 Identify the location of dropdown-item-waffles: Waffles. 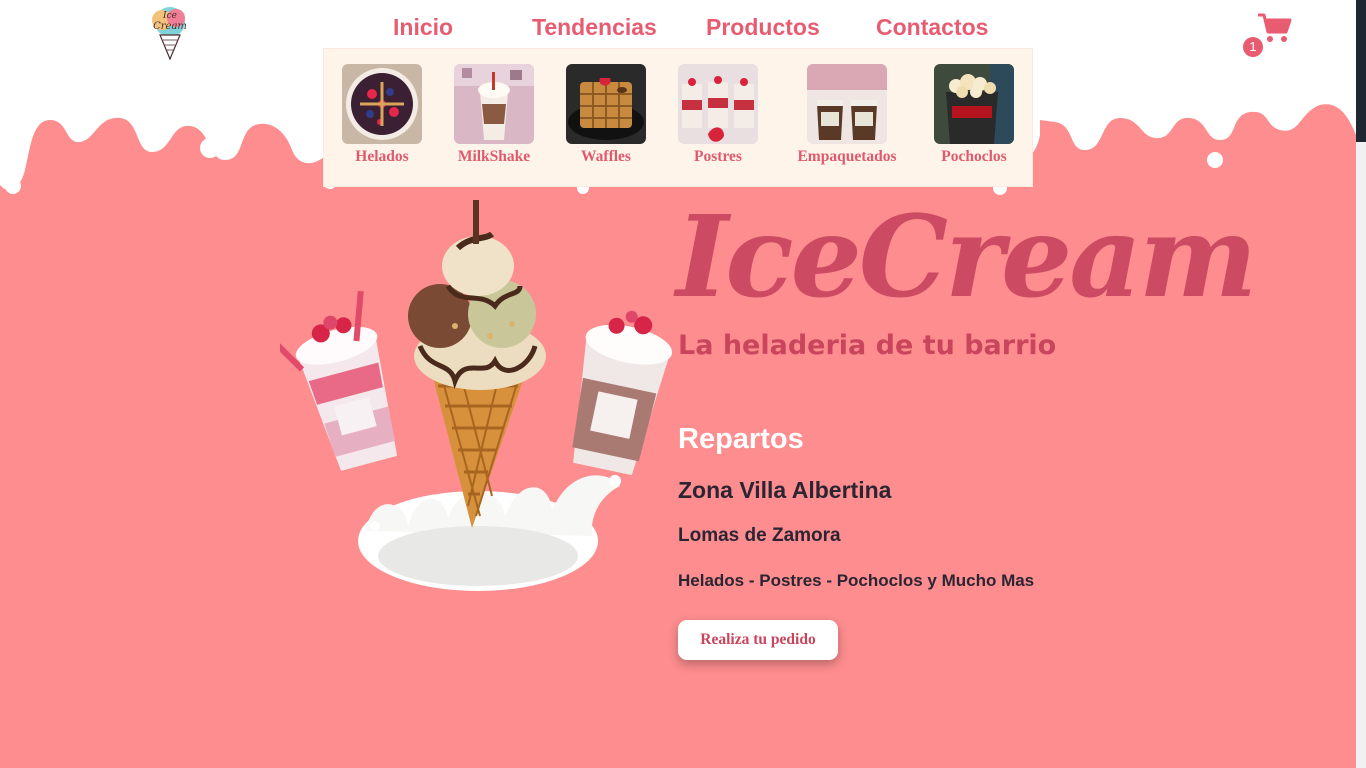
(606, 115).